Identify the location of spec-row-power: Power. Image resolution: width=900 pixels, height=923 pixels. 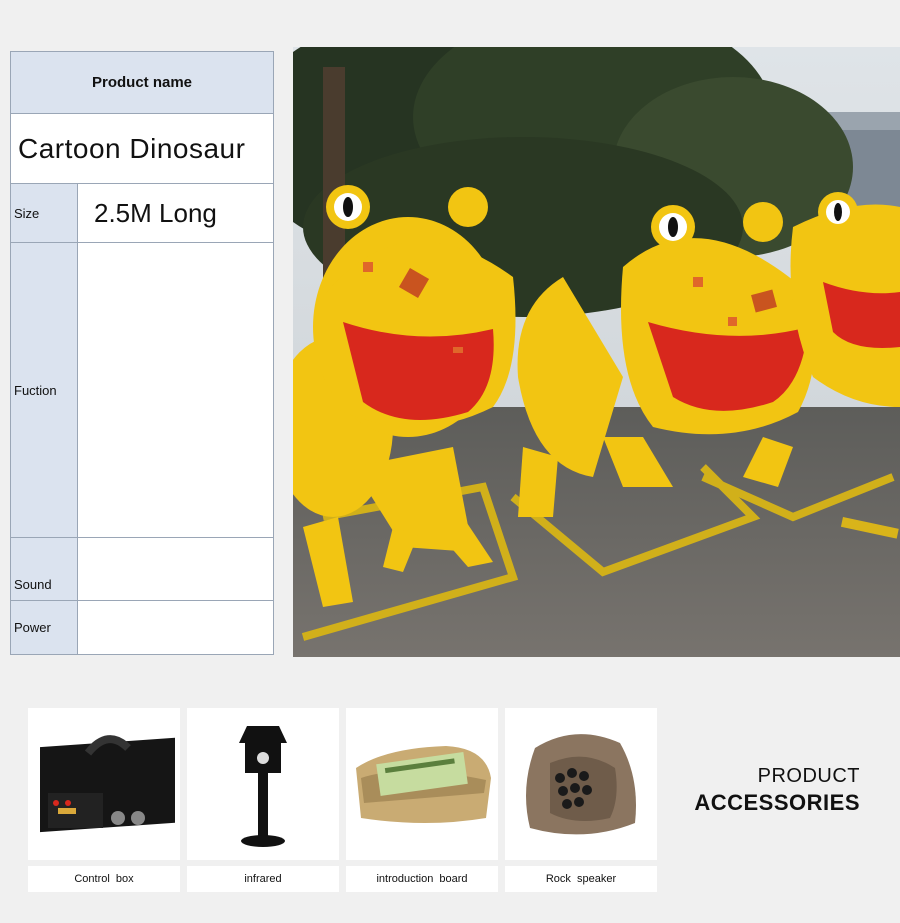
(142, 627).